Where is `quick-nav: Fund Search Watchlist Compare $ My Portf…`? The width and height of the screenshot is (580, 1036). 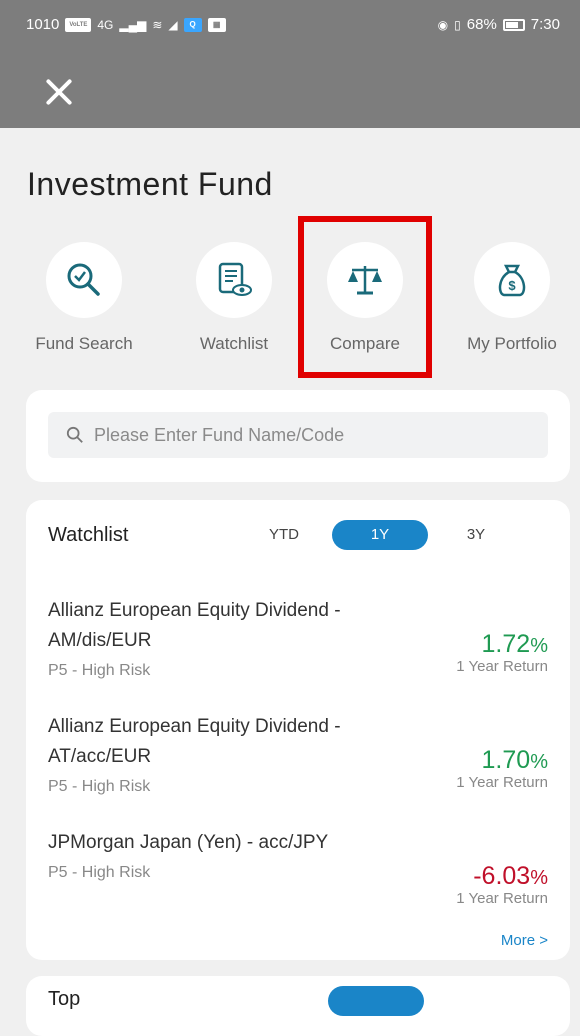
quick-nav: Fund Search Watchlist Compare $ My Portf… is located at coordinates (290, 307).